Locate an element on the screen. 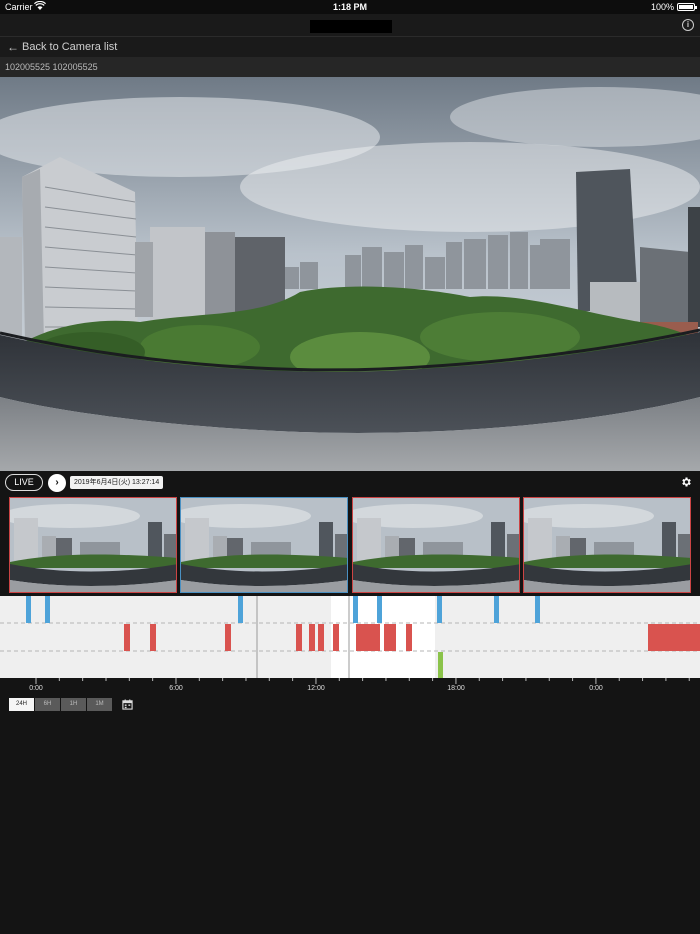 Image resolution: width=700 pixels, height=934 pixels. play-next-button: › is located at coordinates (57, 483).